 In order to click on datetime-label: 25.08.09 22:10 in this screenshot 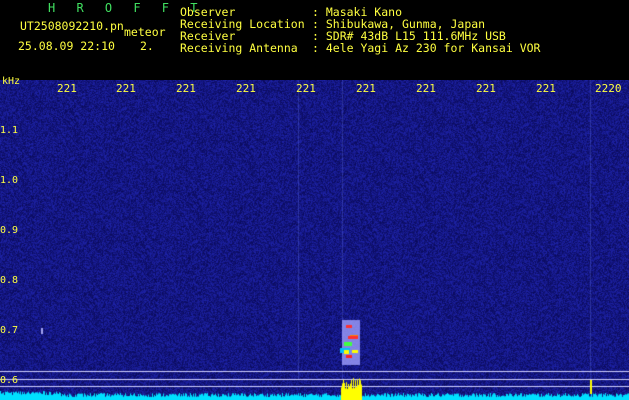, I will do `click(66, 46)`.